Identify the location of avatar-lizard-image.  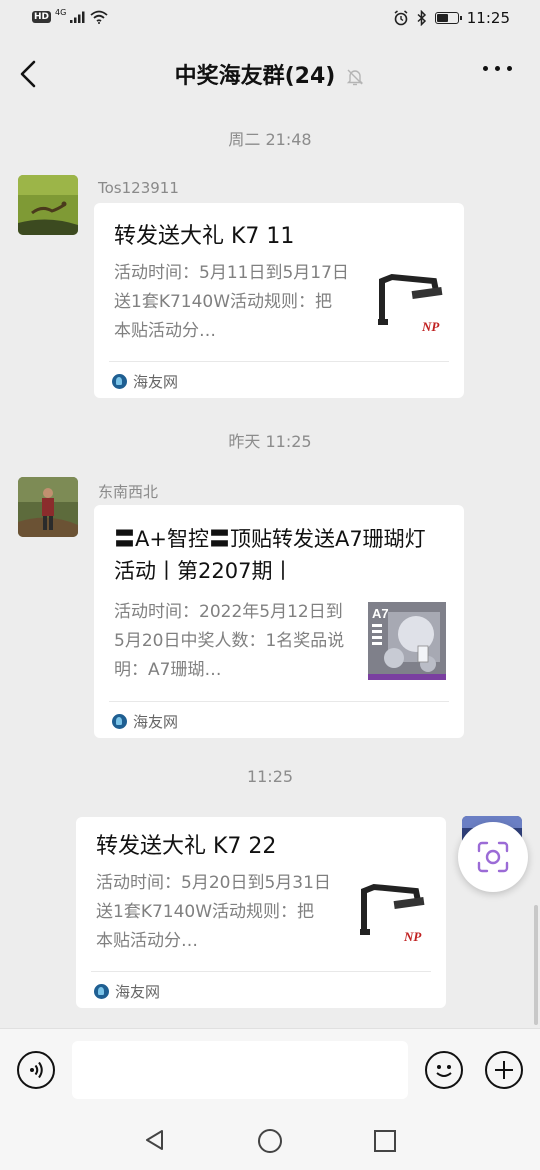
(48, 205).